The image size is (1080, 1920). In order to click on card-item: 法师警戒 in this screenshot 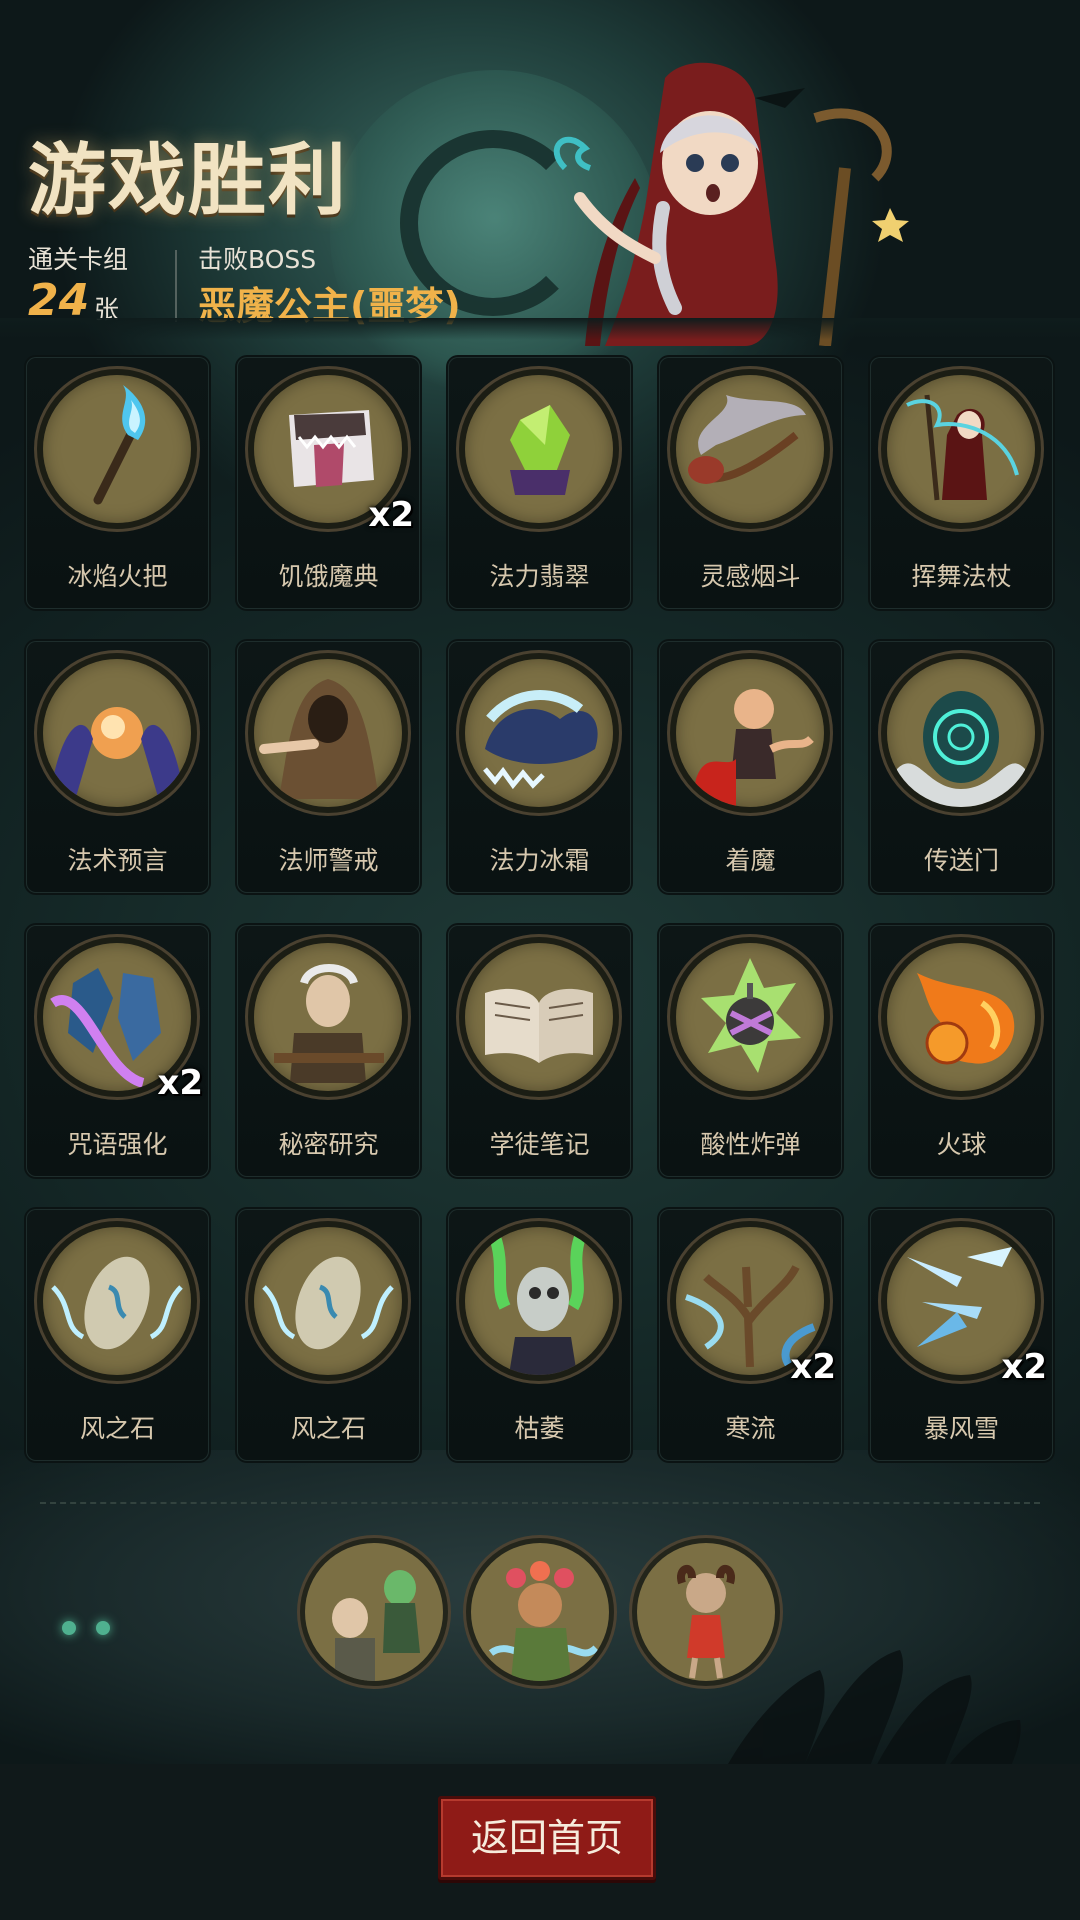, I will do `click(328, 767)`.